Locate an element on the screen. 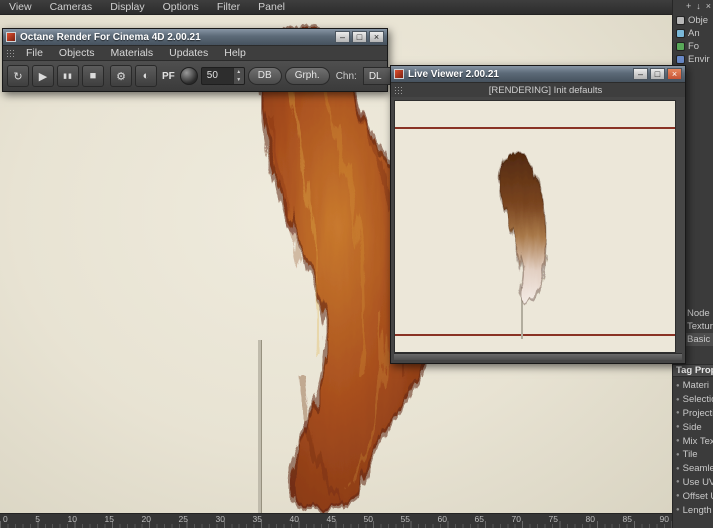 The height and width of the screenshot is (528, 713). object-item: Fo is located at coordinates (693, 46).